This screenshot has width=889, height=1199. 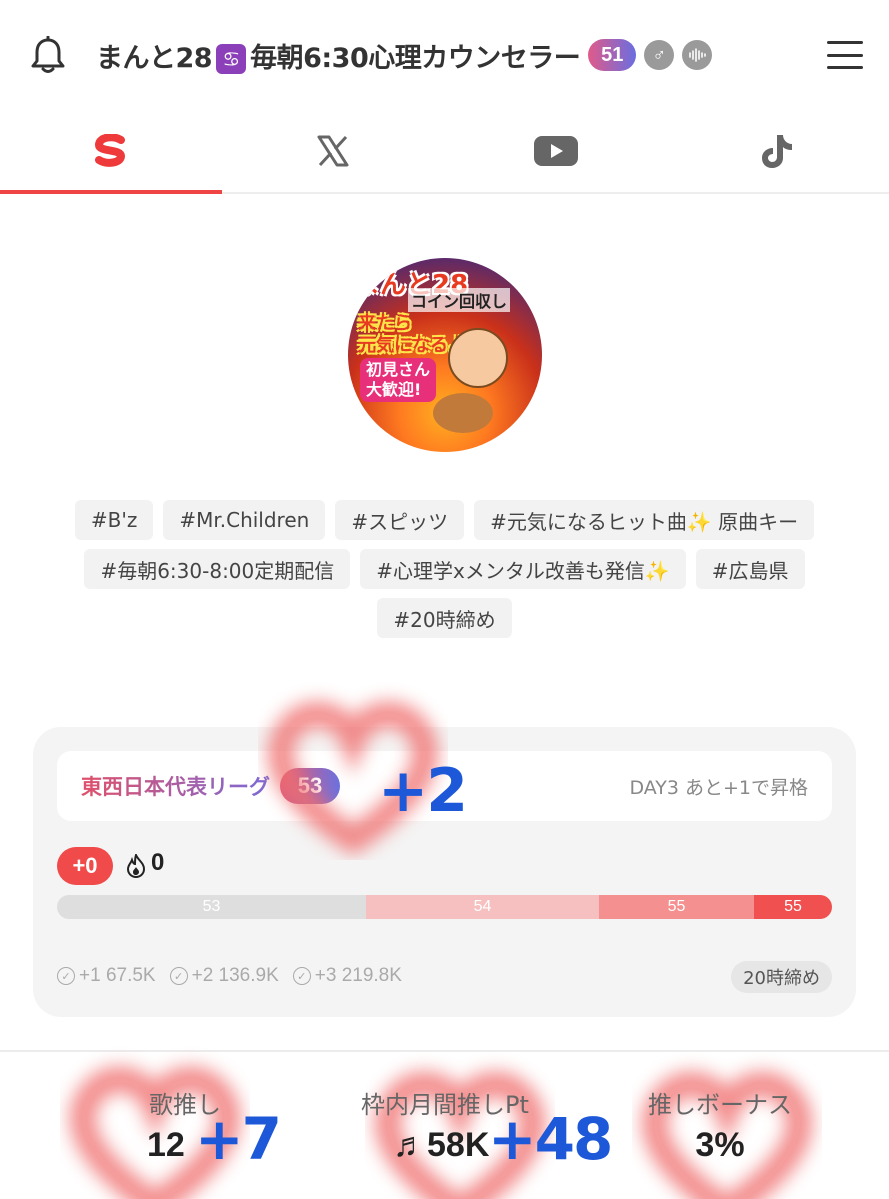 I want to click on section-divider, so click(x=444, y=1051).